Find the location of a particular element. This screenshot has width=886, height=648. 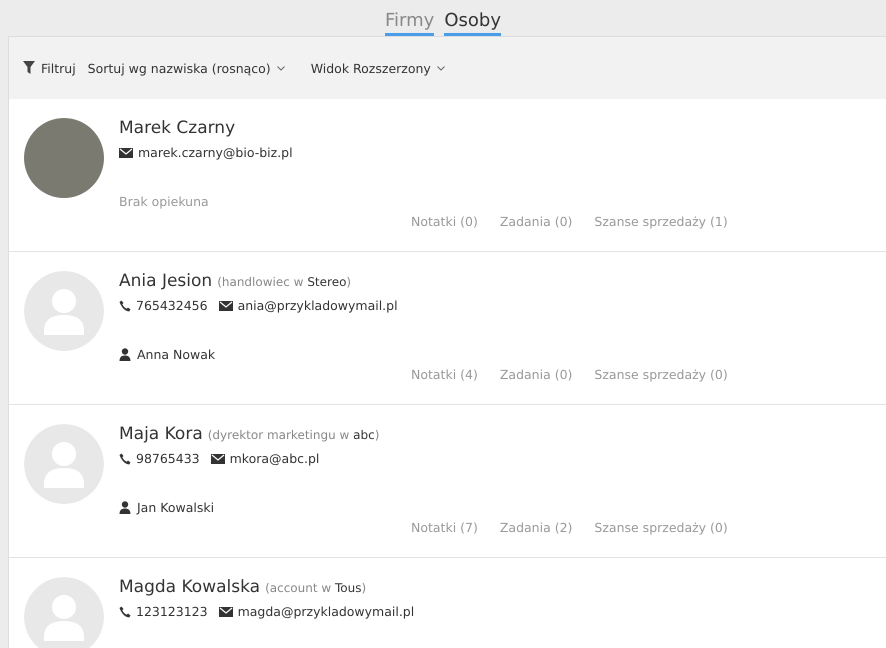

contact-role: (dyrektor marketingu w abc) is located at coordinates (294, 435).